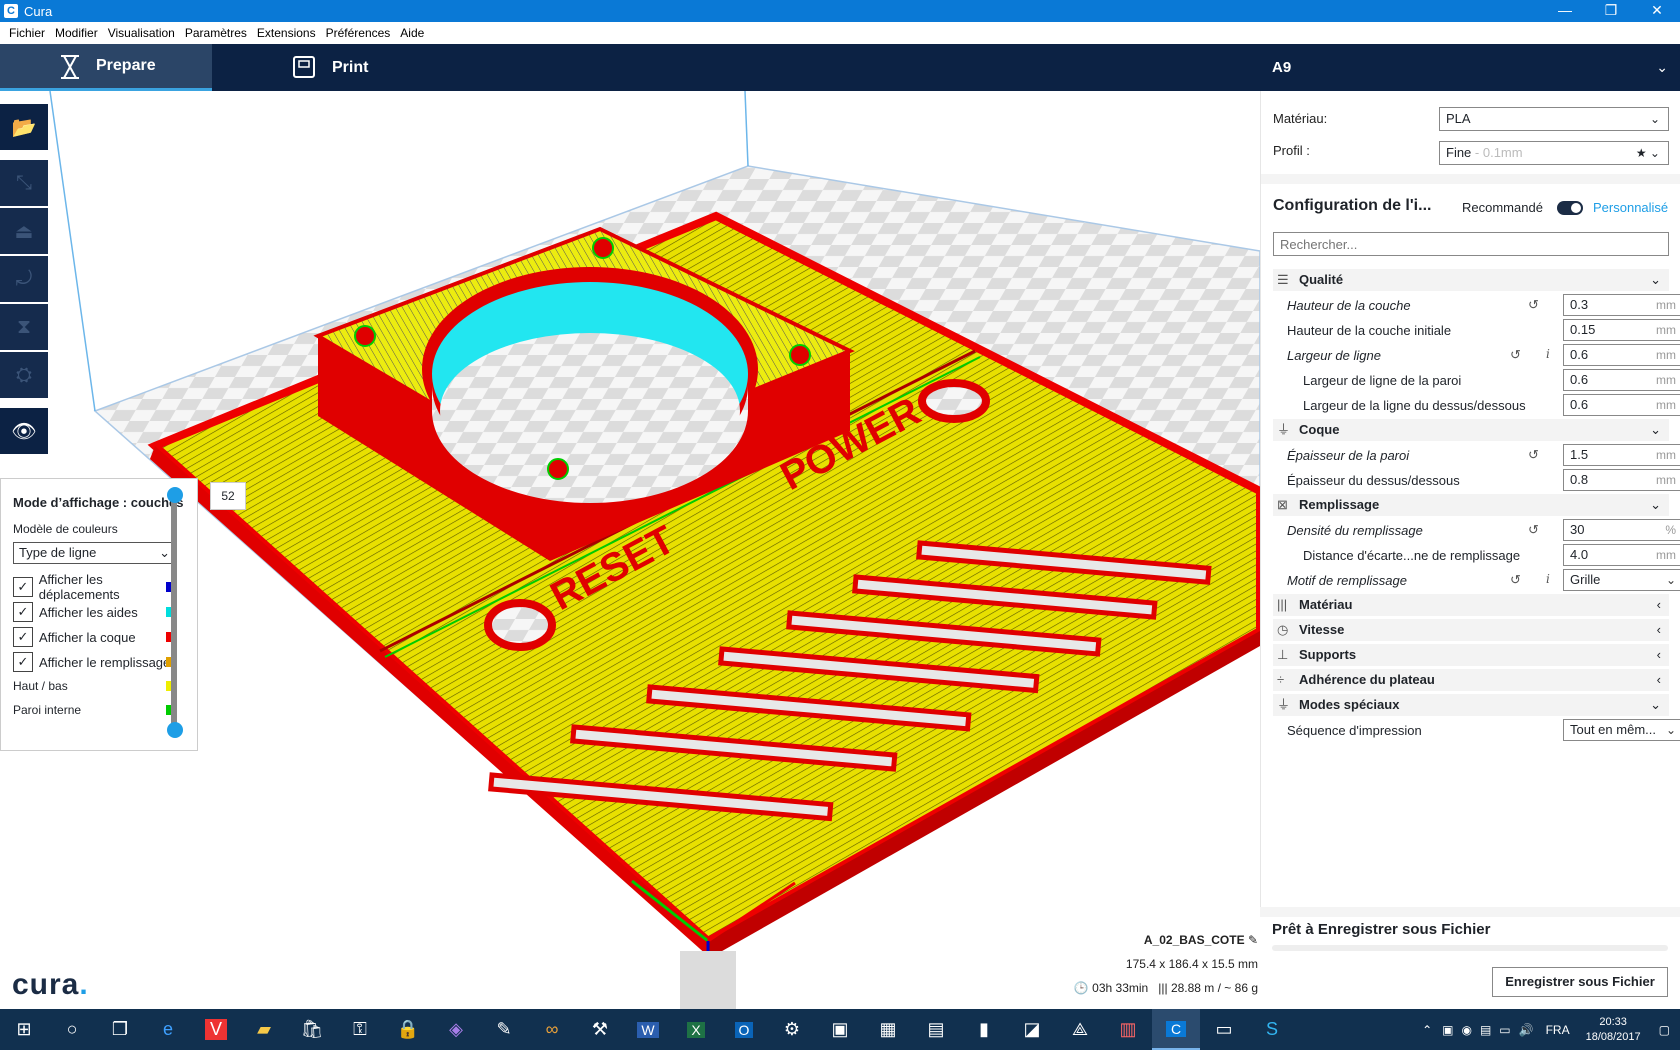  What do you see at coordinates (552, 1029) in the screenshot?
I see `taskbar-arduino: ∞` at bounding box center [552, 1029].